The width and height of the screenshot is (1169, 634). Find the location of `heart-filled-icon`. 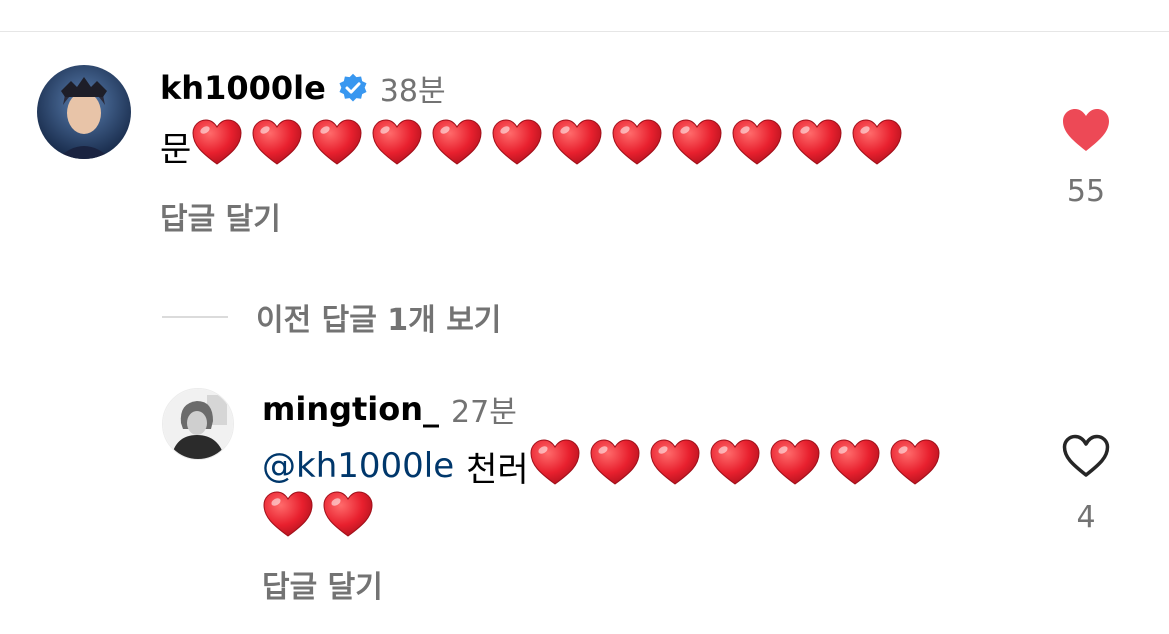

heart-filled-icon is located at coordinates (1086, 132).